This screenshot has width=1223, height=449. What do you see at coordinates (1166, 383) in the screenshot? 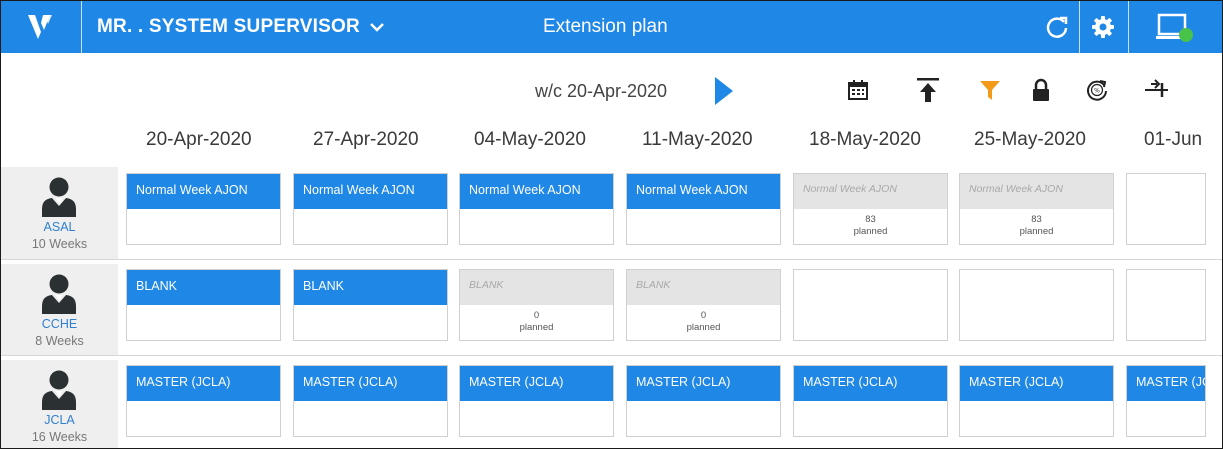
I see `plan-cell-title: MASTER (JC` at bounding box center [1166, 383].